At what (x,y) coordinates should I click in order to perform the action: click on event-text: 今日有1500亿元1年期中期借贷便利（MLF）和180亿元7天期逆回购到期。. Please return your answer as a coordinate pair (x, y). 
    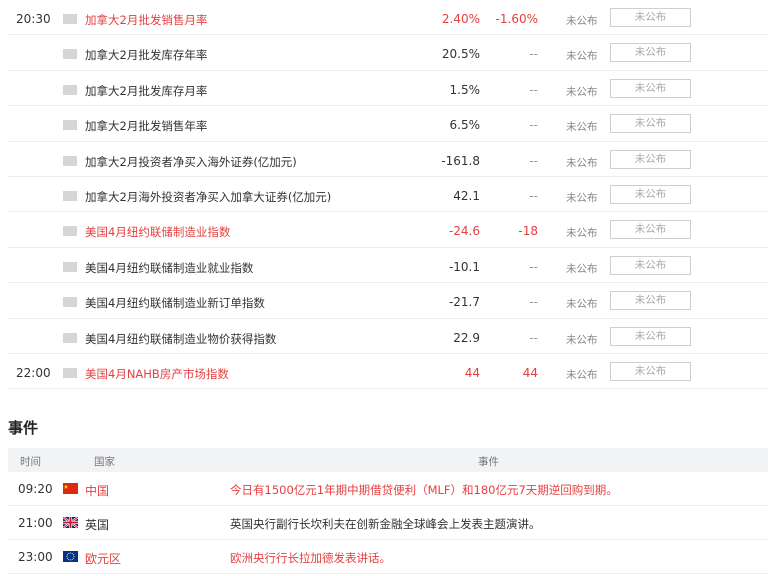
    Looking at the image, I should click on (424, 490).